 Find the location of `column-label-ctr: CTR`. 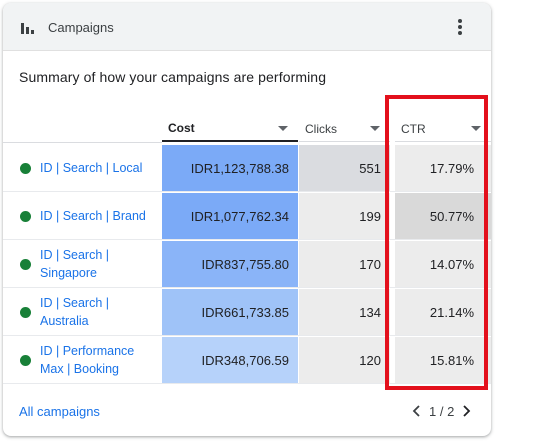

column-label-ctr: CTR is located at coordinates (413, 128).